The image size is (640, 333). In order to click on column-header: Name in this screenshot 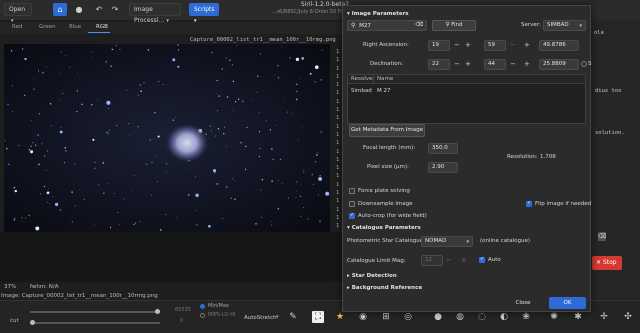, I will do `click(385, 79)`.